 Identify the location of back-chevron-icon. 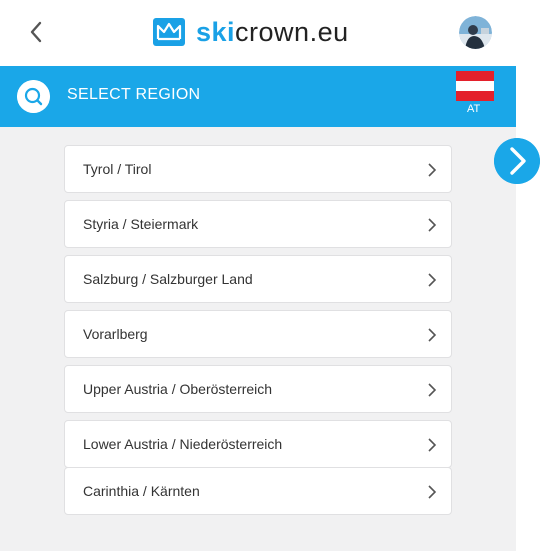
(36, 32).